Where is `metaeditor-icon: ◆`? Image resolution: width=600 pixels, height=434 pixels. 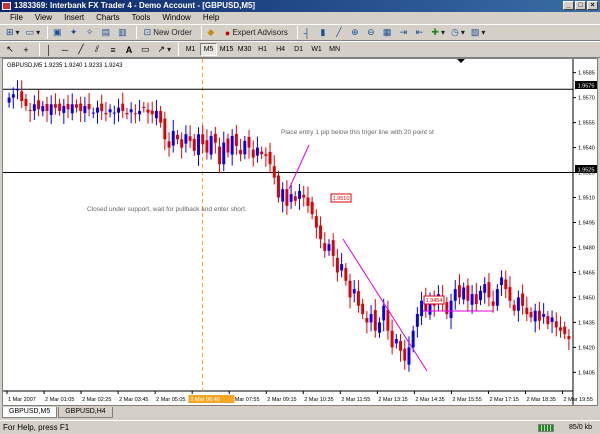
metaeditor-icon: ◆ is located at coordinates (212, 33).